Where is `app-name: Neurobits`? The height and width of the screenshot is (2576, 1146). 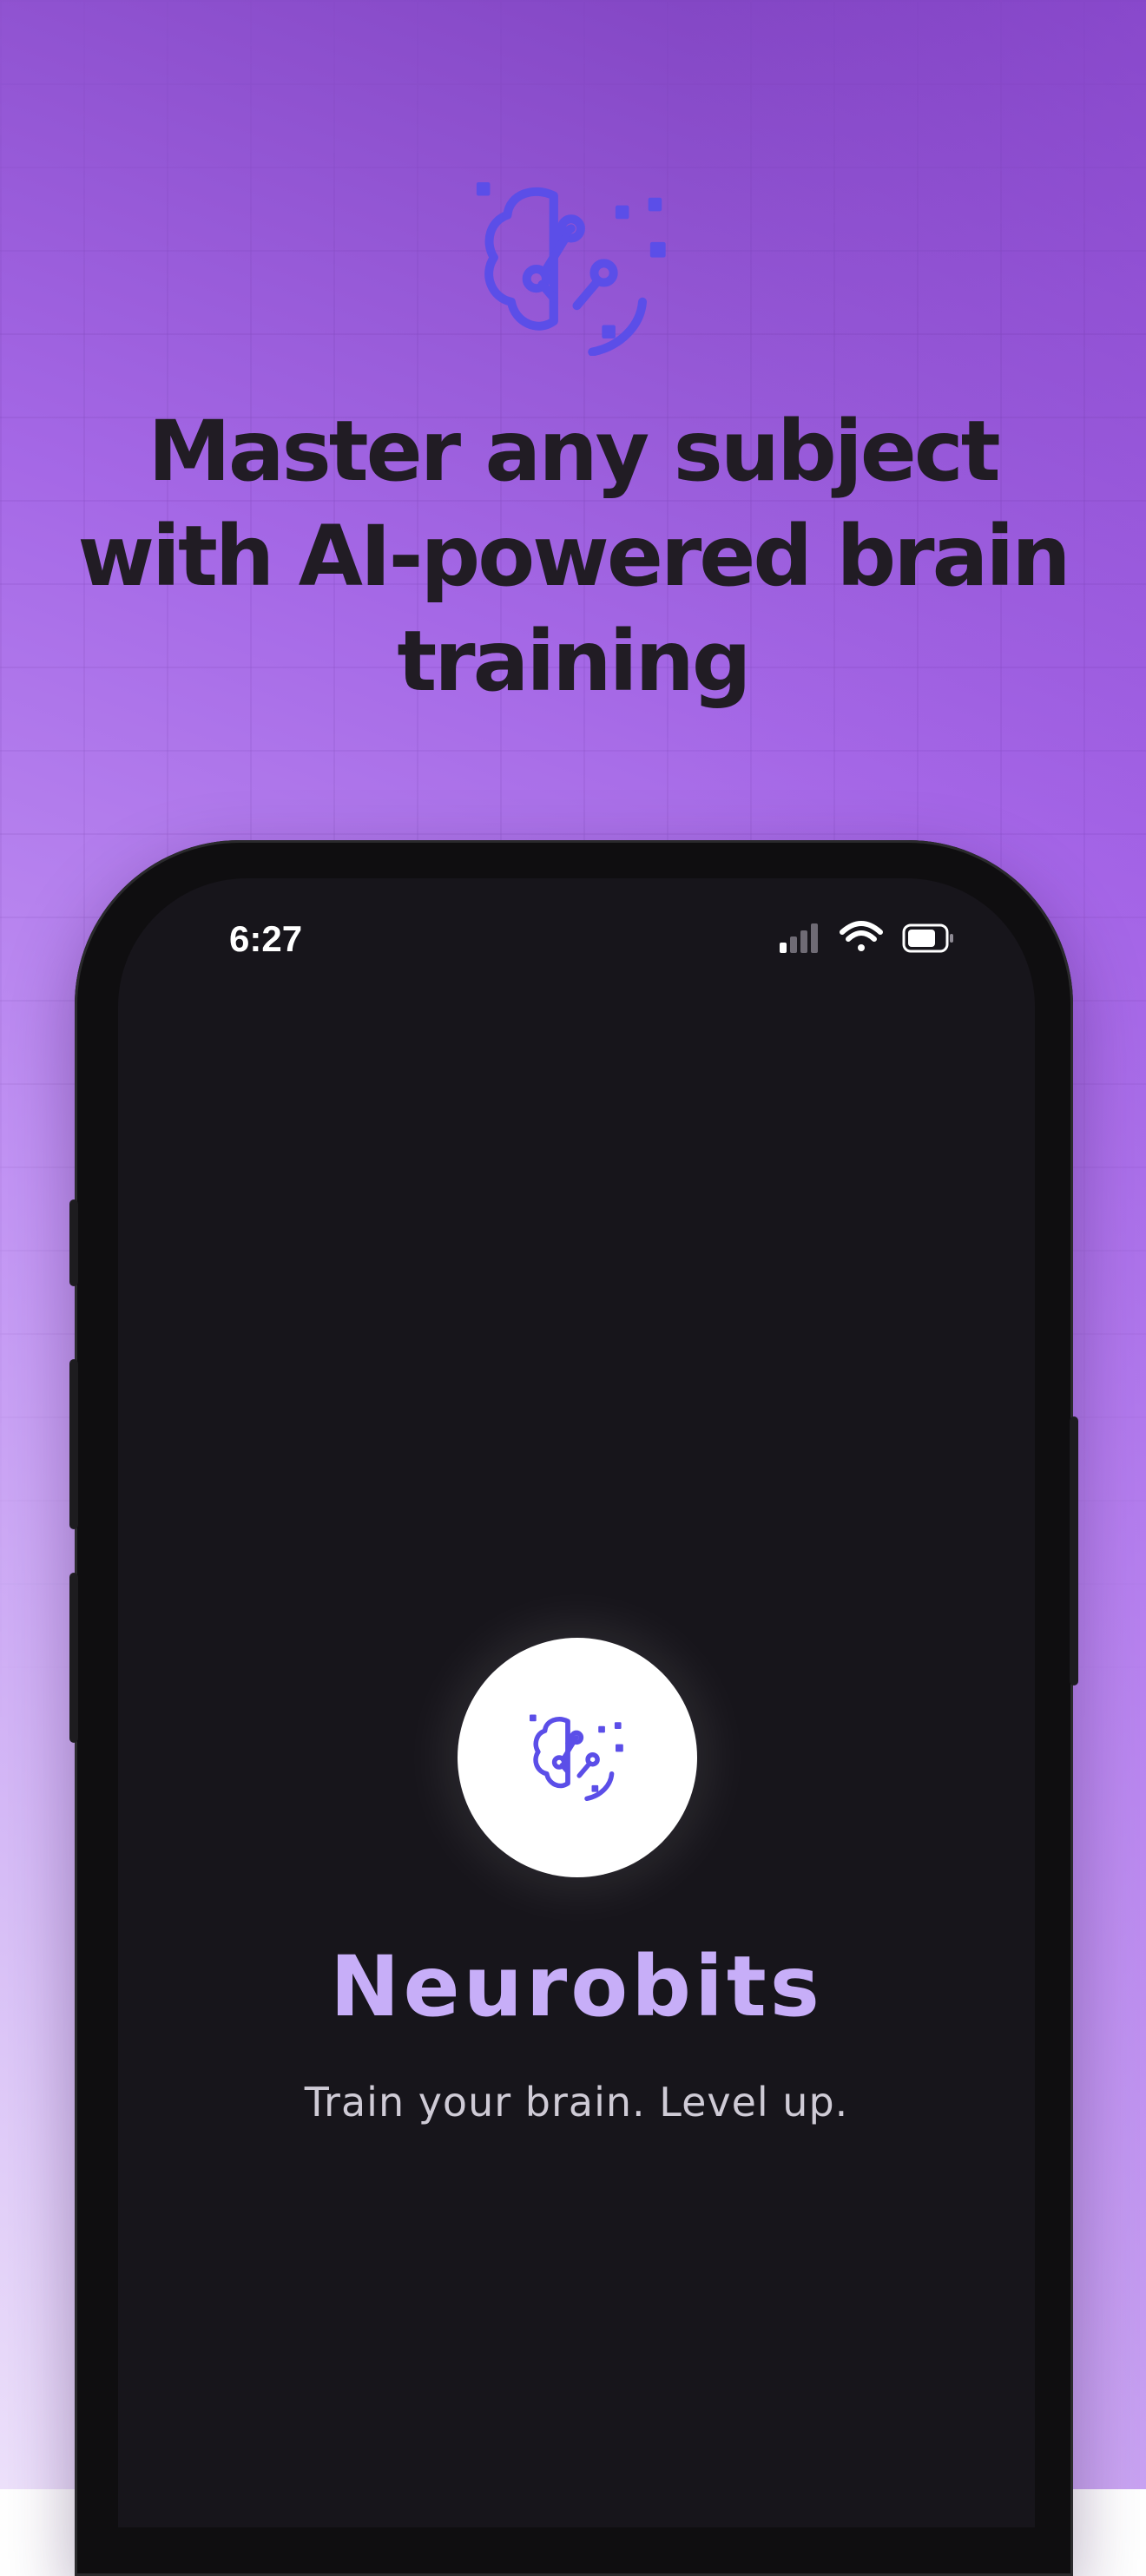
app-name: Neurobits is located at coordinates (577, 1986).